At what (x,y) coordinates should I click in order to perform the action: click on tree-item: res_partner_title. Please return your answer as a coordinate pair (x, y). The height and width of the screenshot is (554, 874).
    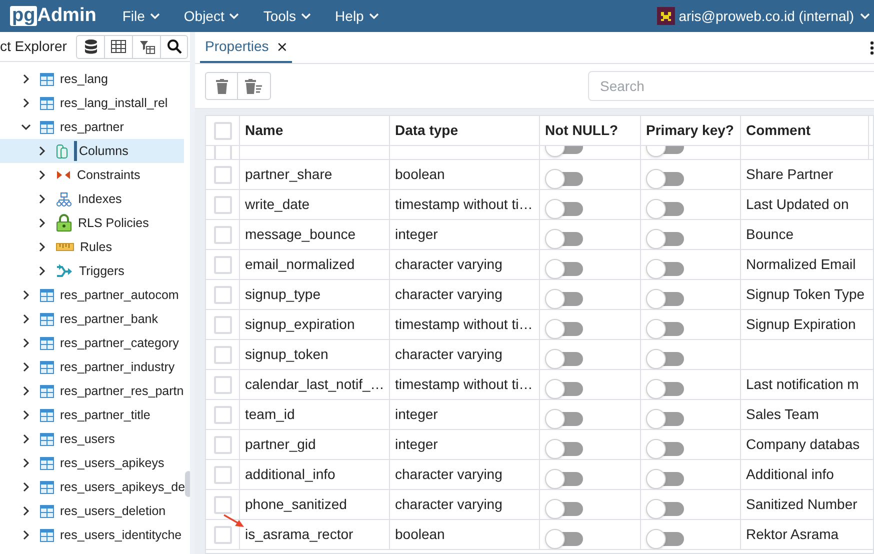
    Looking at the image, I should click on (92, 415).